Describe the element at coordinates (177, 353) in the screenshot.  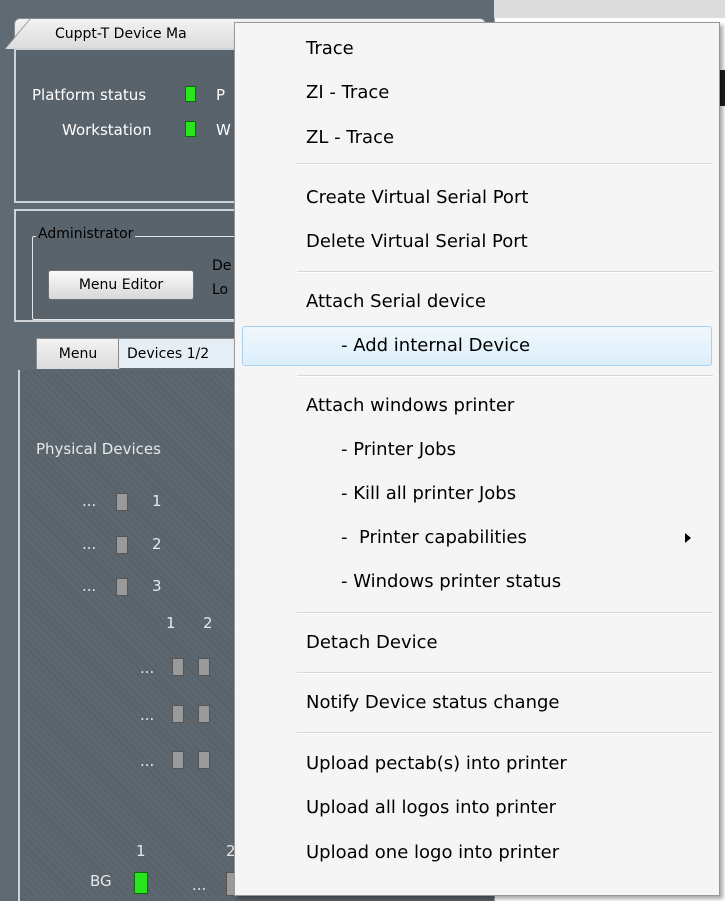
I see `tab-devices: Devices 1/2` at that location.